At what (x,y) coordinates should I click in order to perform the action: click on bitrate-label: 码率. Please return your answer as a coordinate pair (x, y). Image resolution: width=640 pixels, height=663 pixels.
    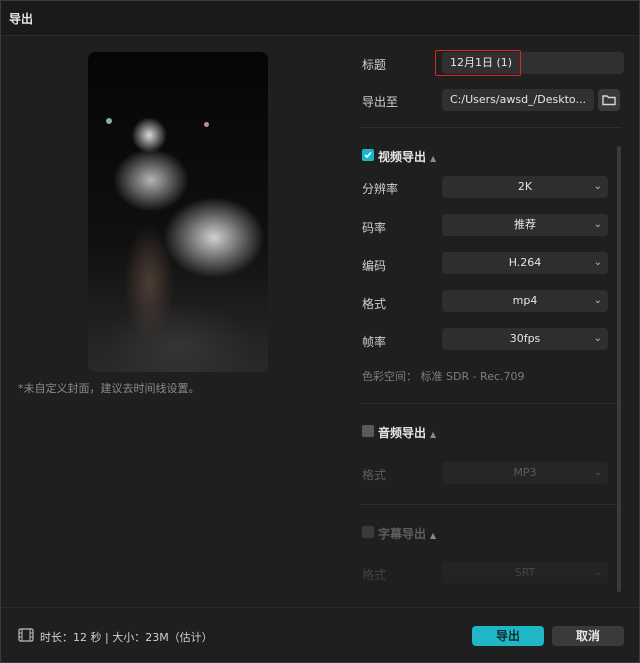
    Looking at the image, I should click on (374, 228).